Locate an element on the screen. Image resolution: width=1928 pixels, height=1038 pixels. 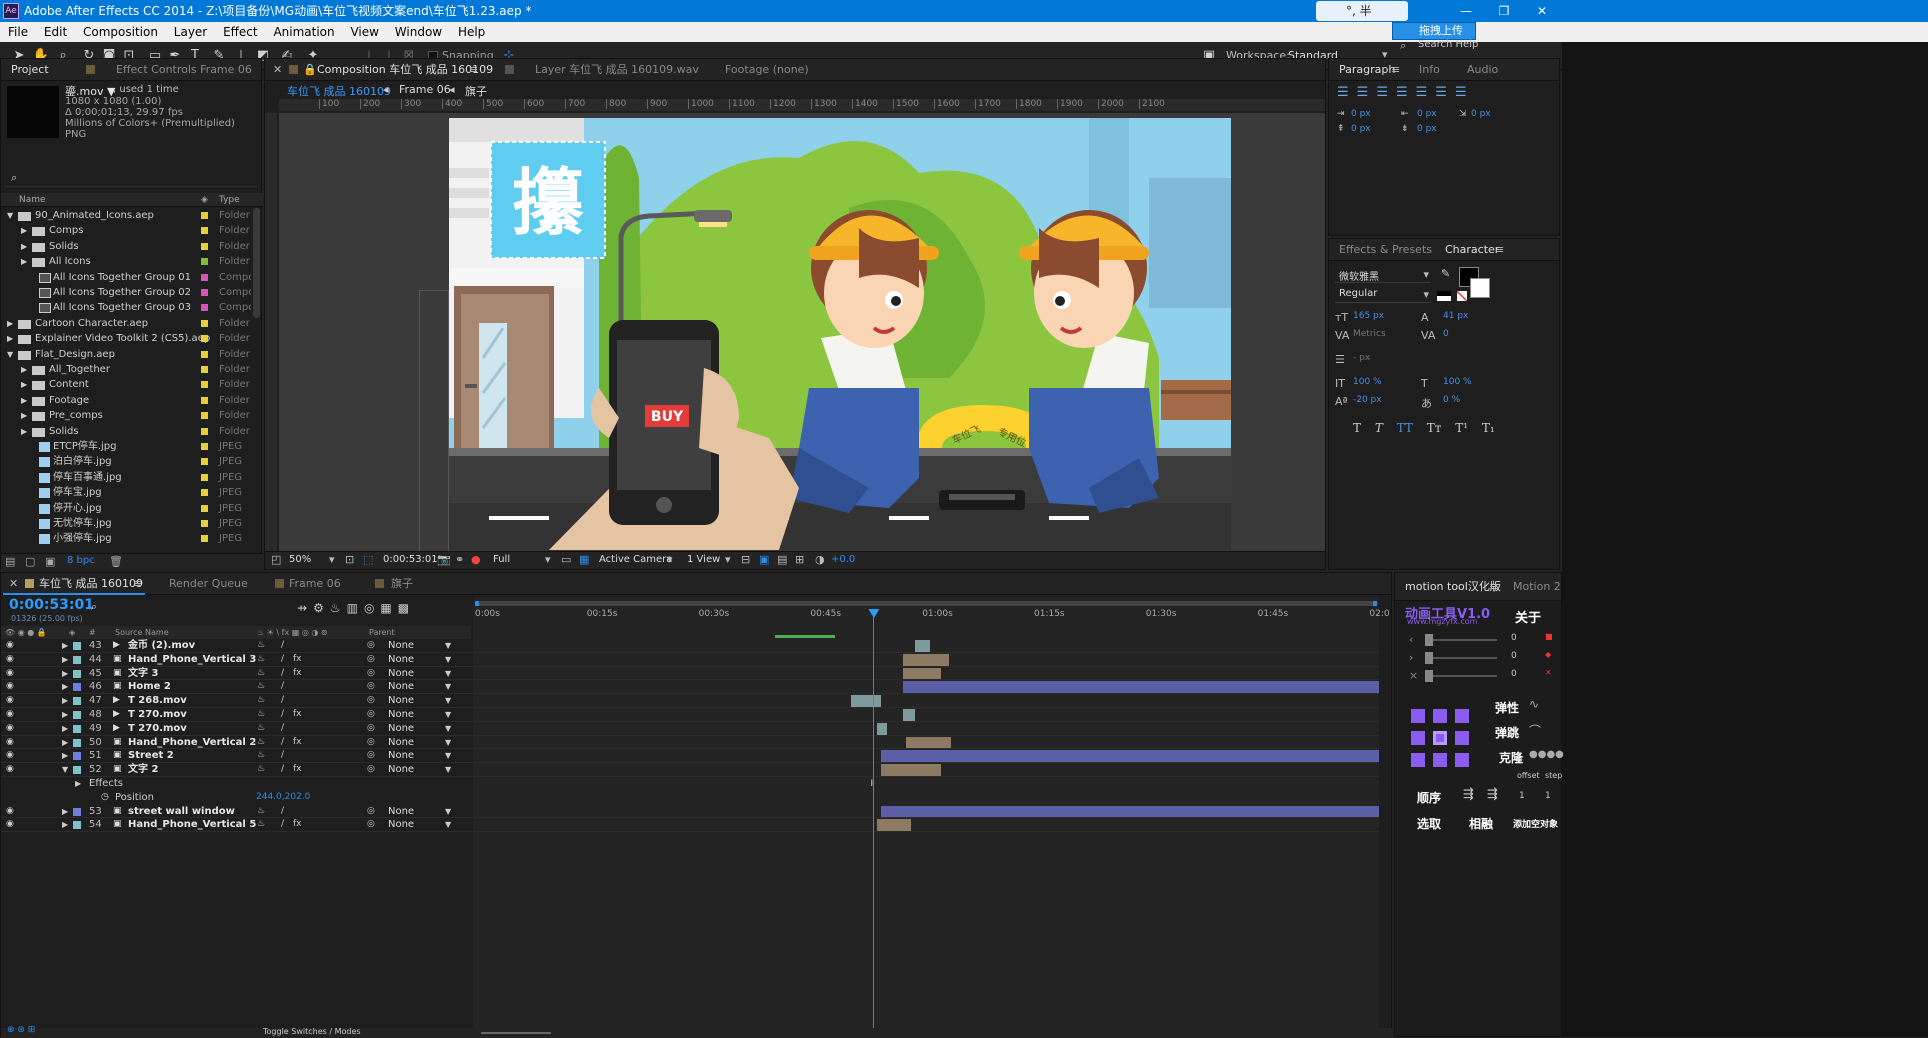
project-item: All Icons Together Group 03 Compo is located at coordinates (126, 307).